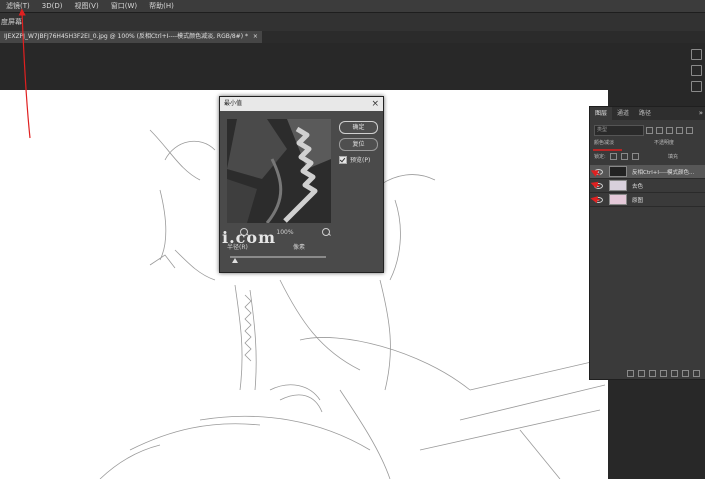  Describe the element at coordinates (664, 143) in the screenshot. I see `opacity-label: 不透明度` at that location.